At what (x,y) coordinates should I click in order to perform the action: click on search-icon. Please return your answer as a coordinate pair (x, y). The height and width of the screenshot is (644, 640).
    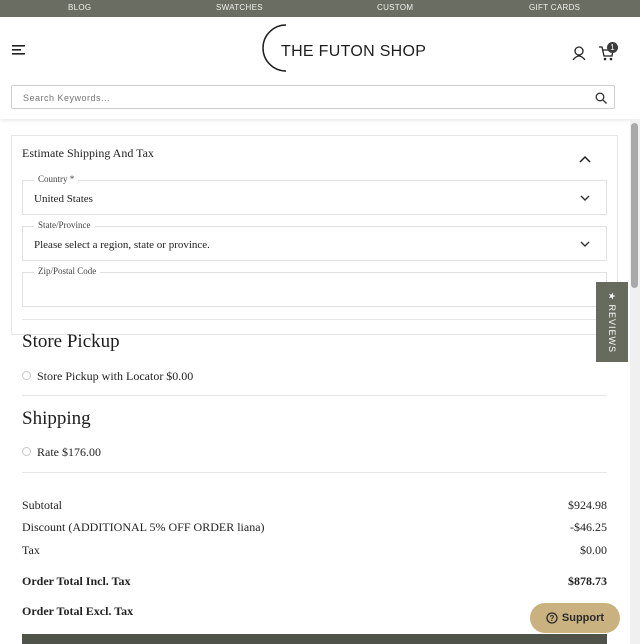
    Looking at the image, I should click on (601, 97).